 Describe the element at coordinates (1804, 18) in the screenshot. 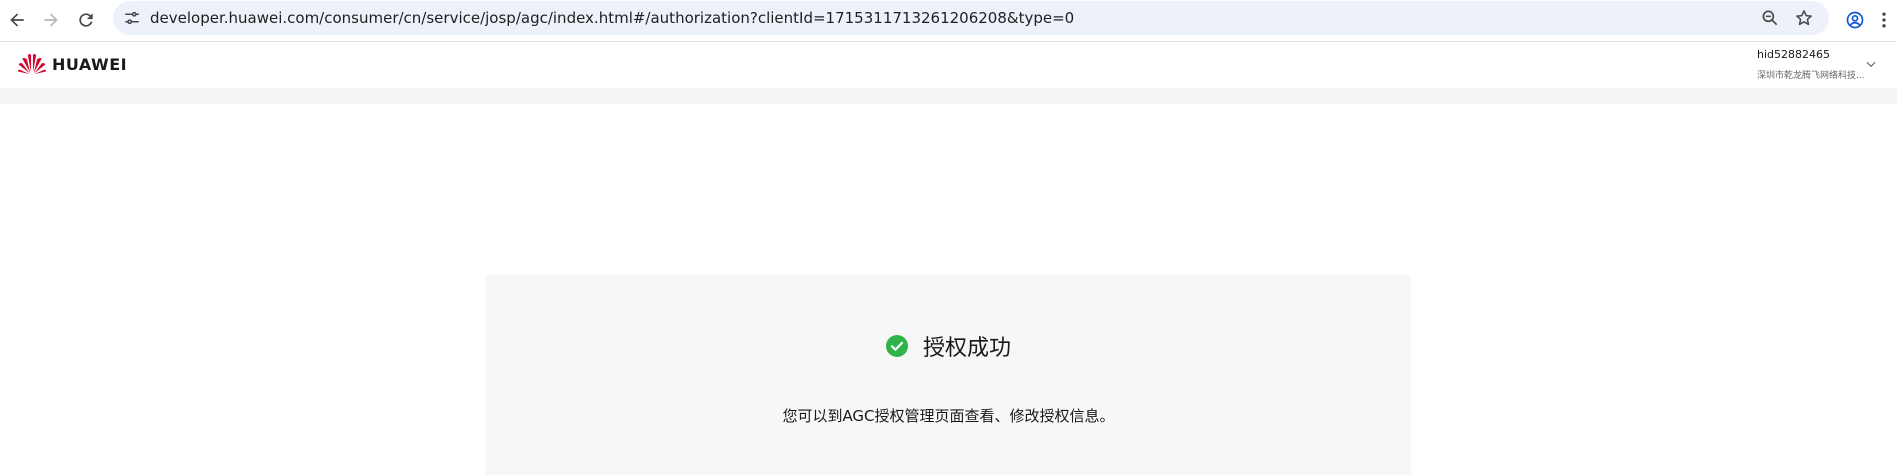

I see `bookmark-star-icon` at that location.